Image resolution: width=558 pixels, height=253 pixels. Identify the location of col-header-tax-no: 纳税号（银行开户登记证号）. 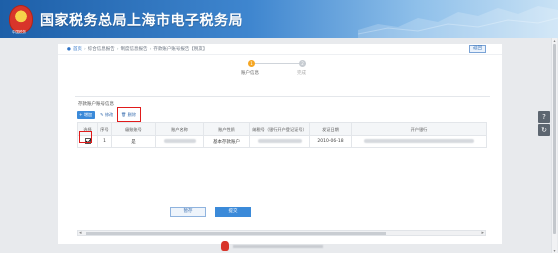
(279, 129).